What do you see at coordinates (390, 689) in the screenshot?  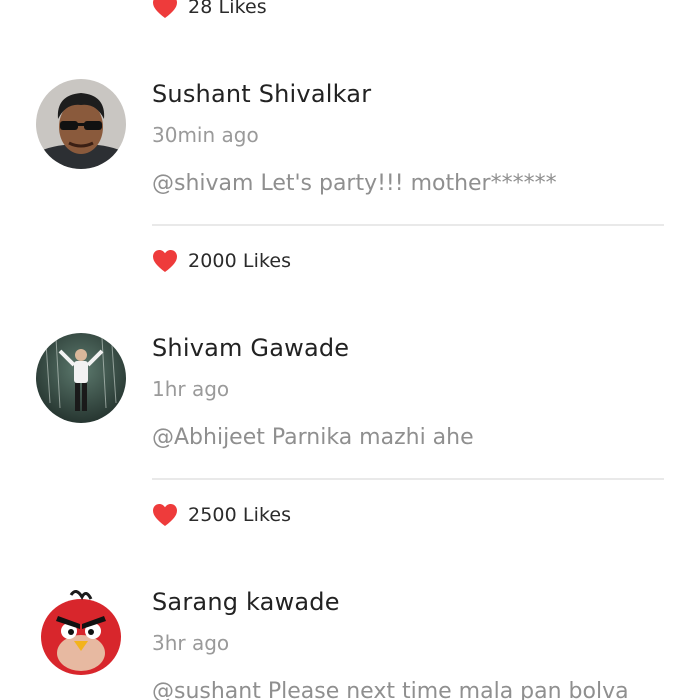 I see `comment-text: @sushant Please next time mala pan bolva` at bounding box center [390, 689].